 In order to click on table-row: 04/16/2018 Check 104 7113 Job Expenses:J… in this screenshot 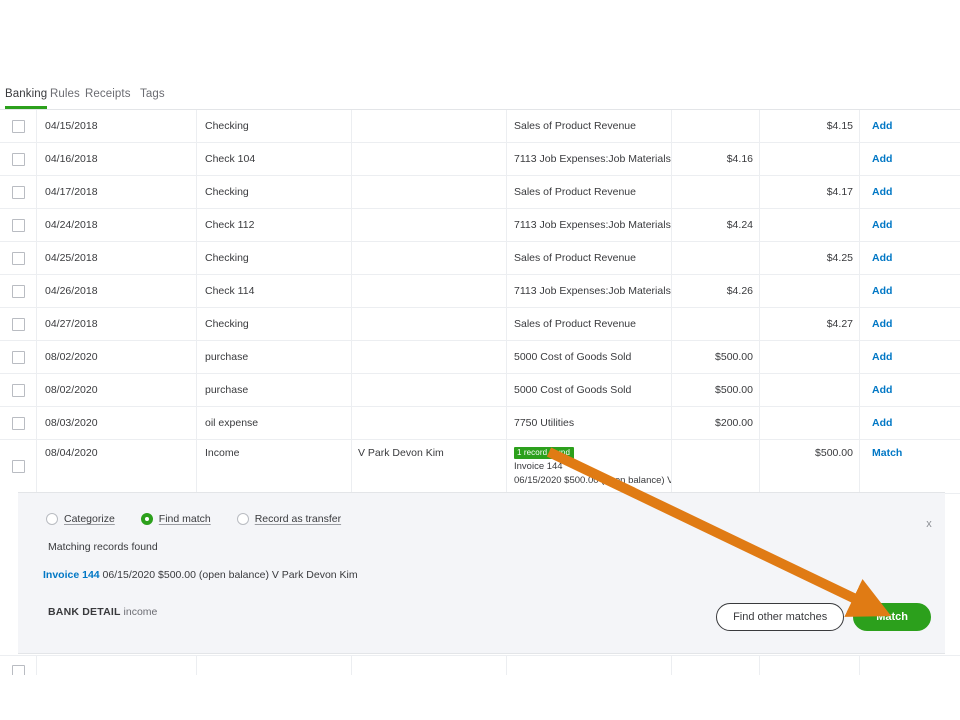, I will do `click(480, 159)`.